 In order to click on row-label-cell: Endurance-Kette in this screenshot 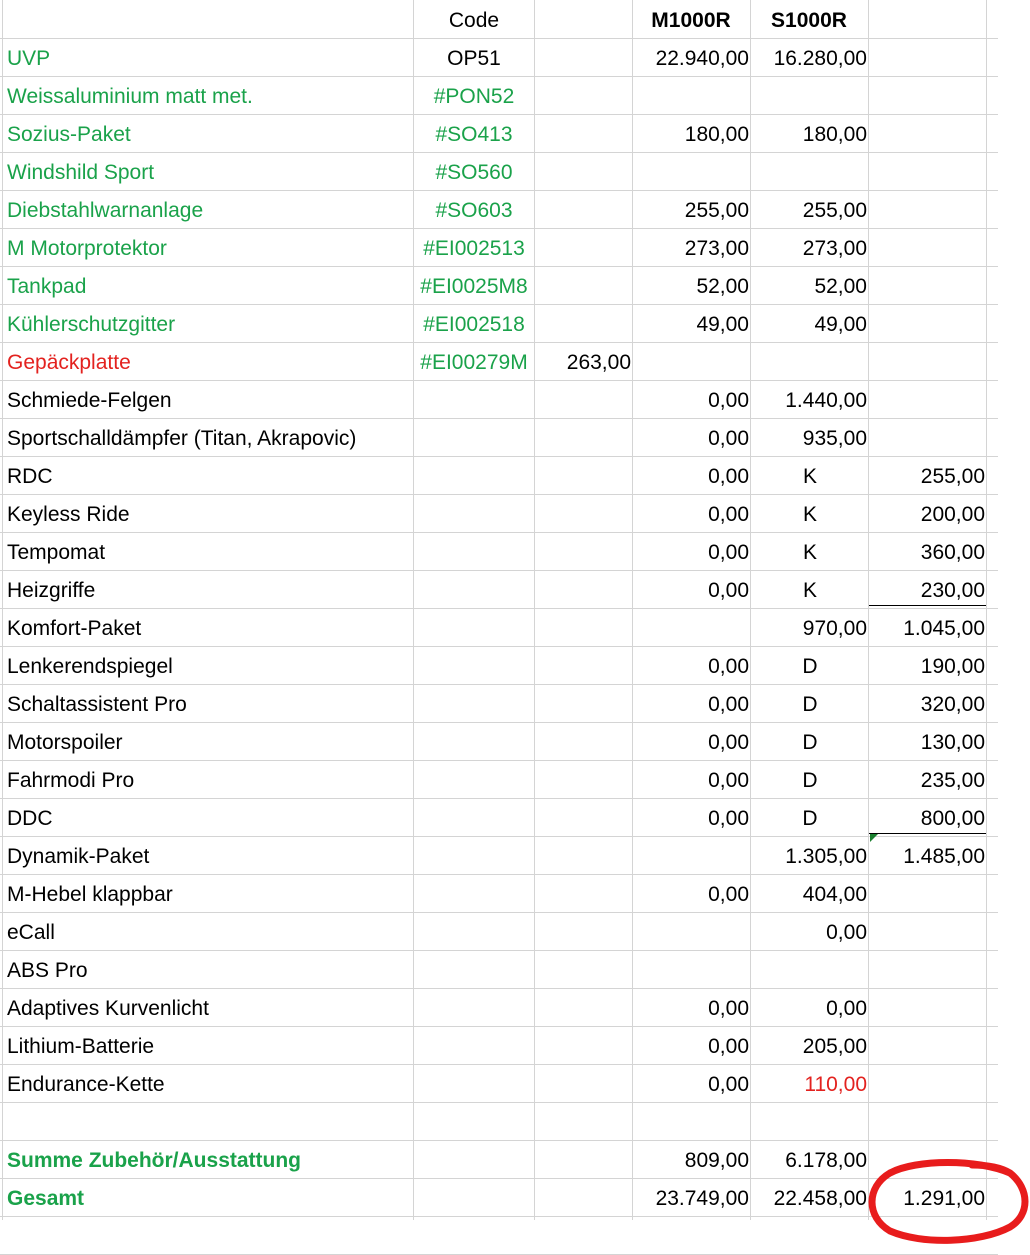, I will do `click(209, 1085)`.